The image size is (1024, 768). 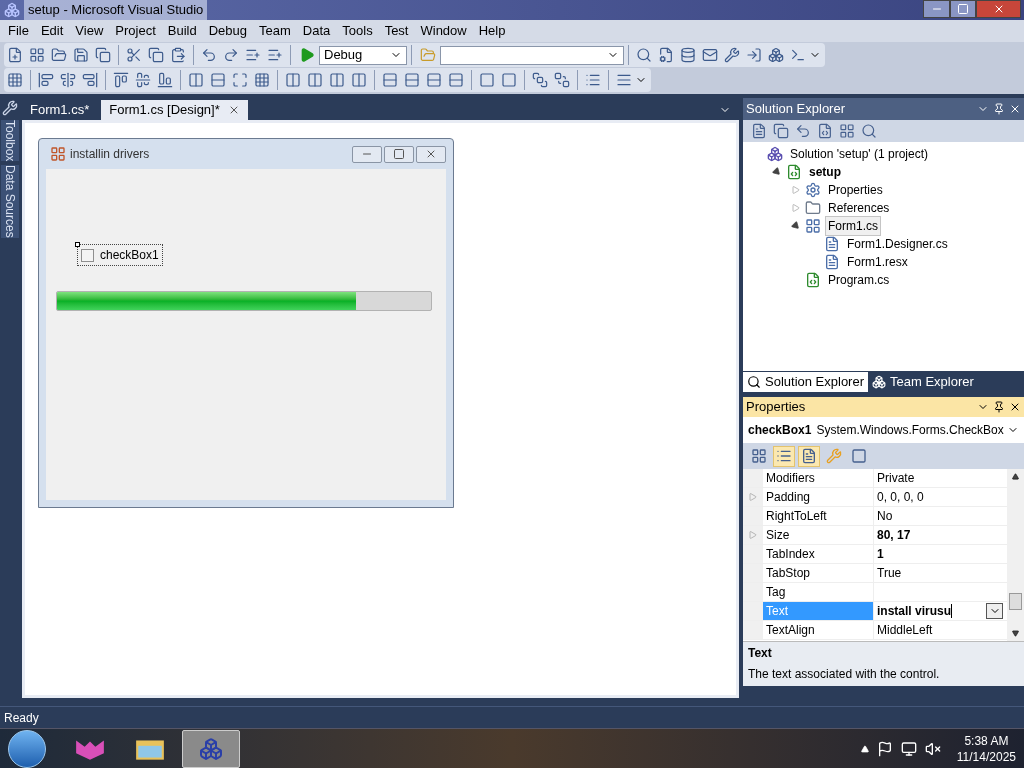 What do you see at coordinates (805, 382) in the screenshot?
I see `panel-tab: Solution Explorer` at bounding box center [805, 382].